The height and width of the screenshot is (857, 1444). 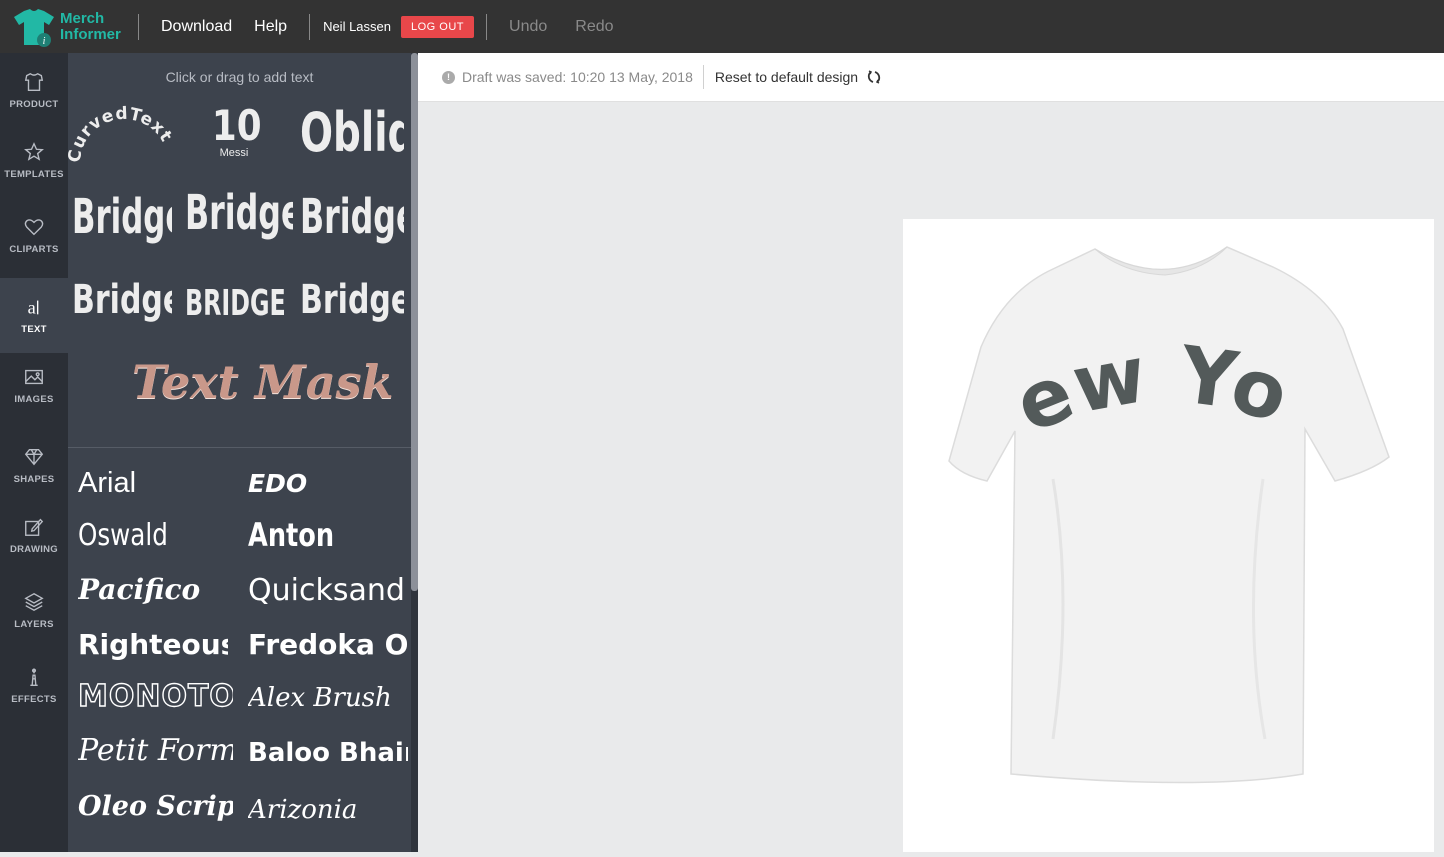 What do you see at coordinates (34, 377) in the screenshot?
I see `image-icon` at bounding box center [34, 377].